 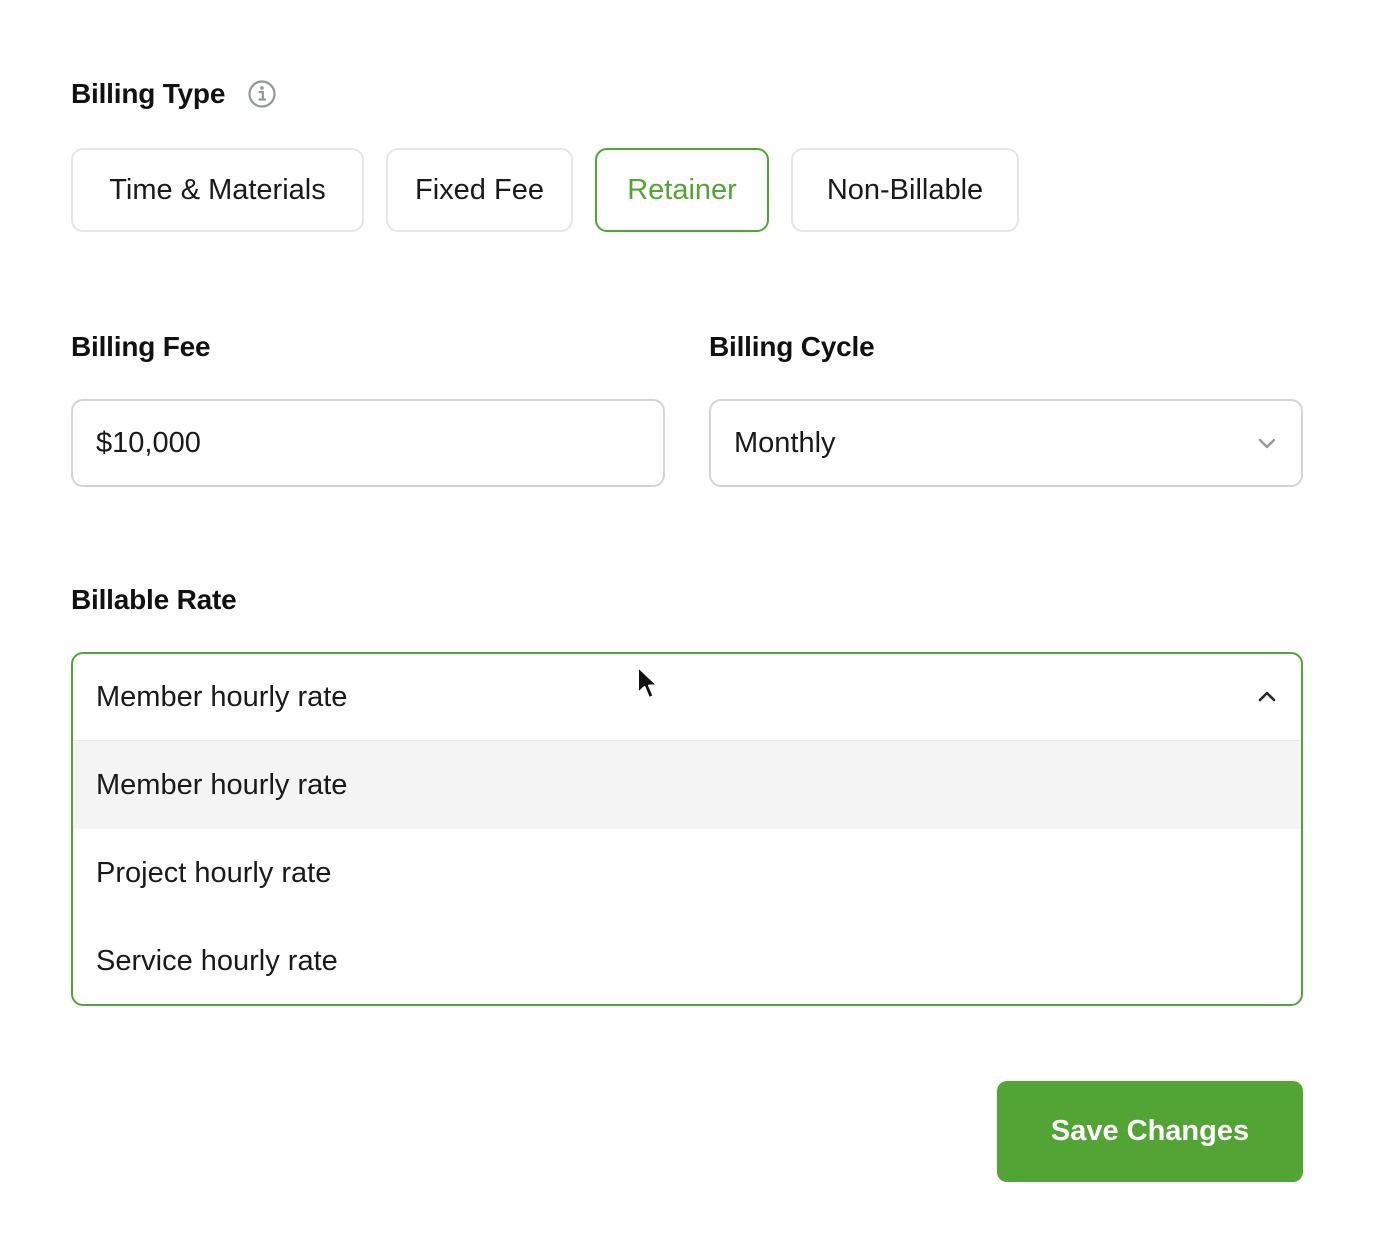 I want to click on option-label: Project hourly rate, so click(x=214, y=872).